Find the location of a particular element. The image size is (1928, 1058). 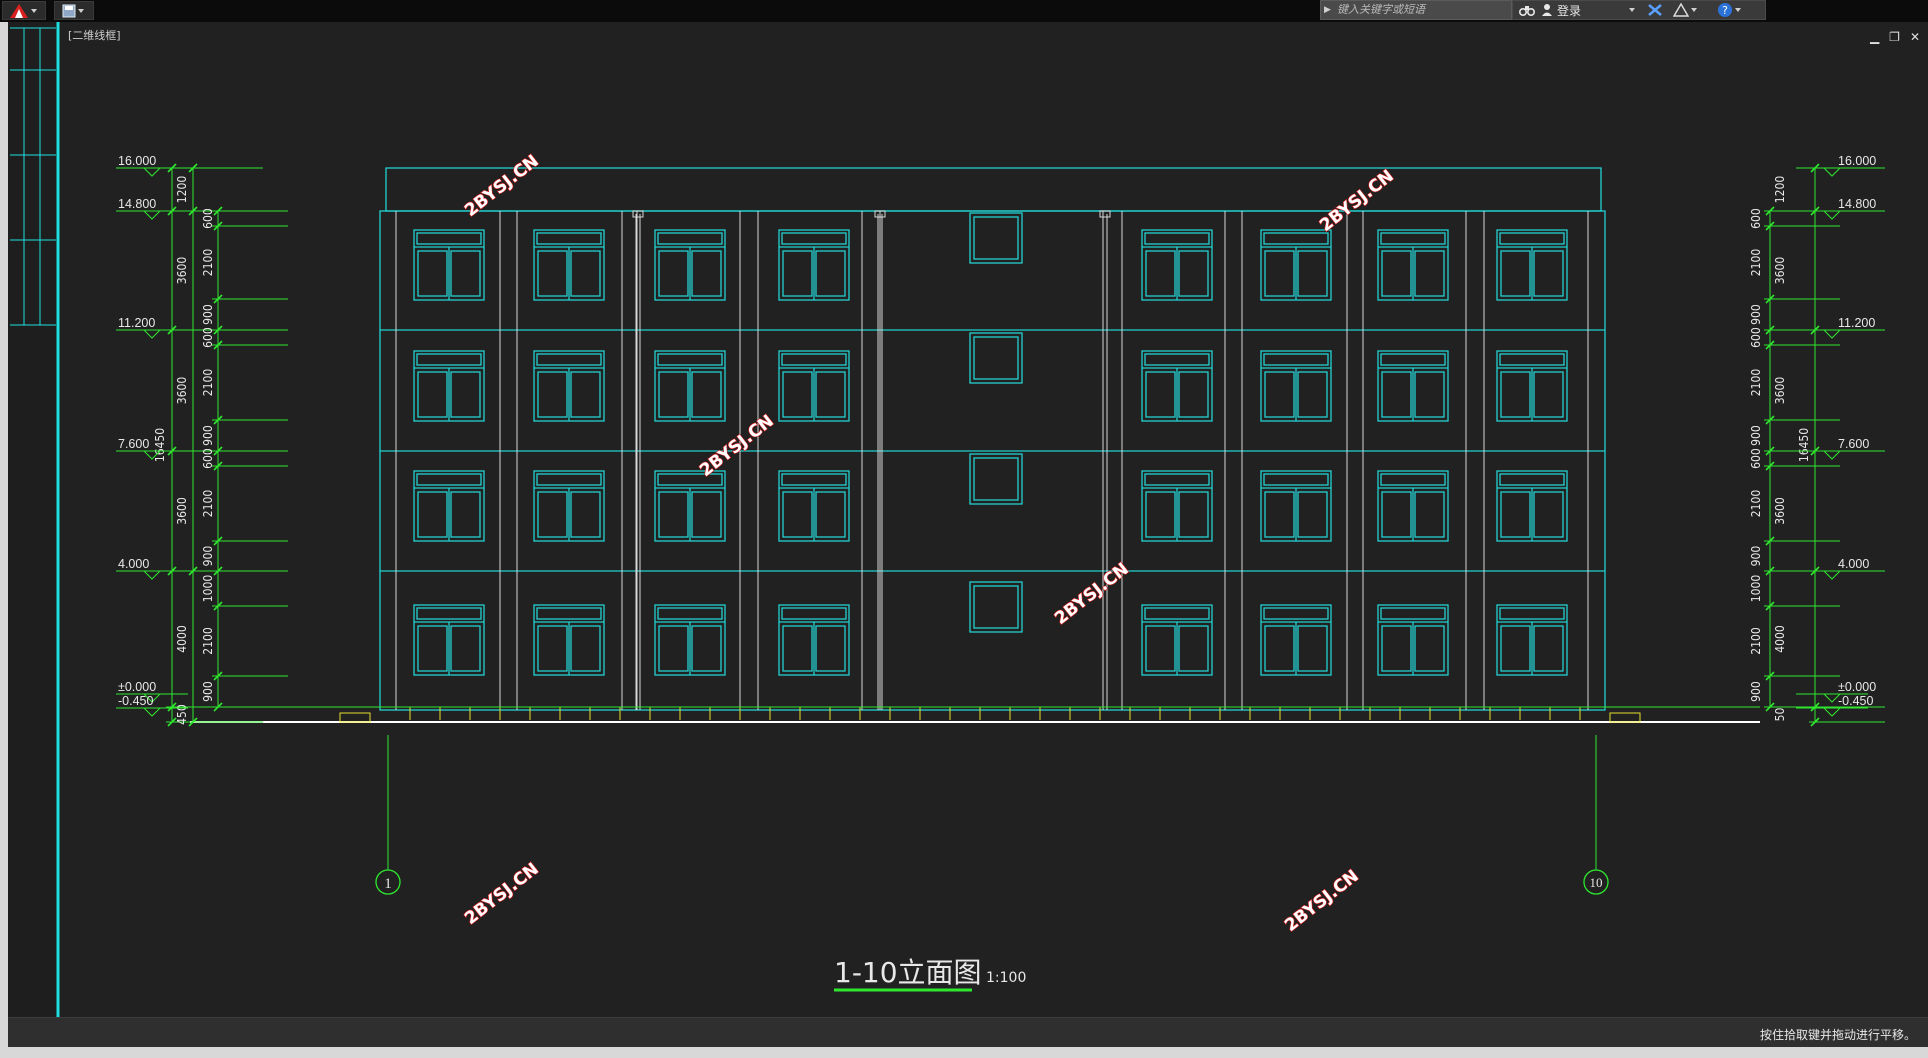

exchange-icon is located at coordinates (1655, 10).